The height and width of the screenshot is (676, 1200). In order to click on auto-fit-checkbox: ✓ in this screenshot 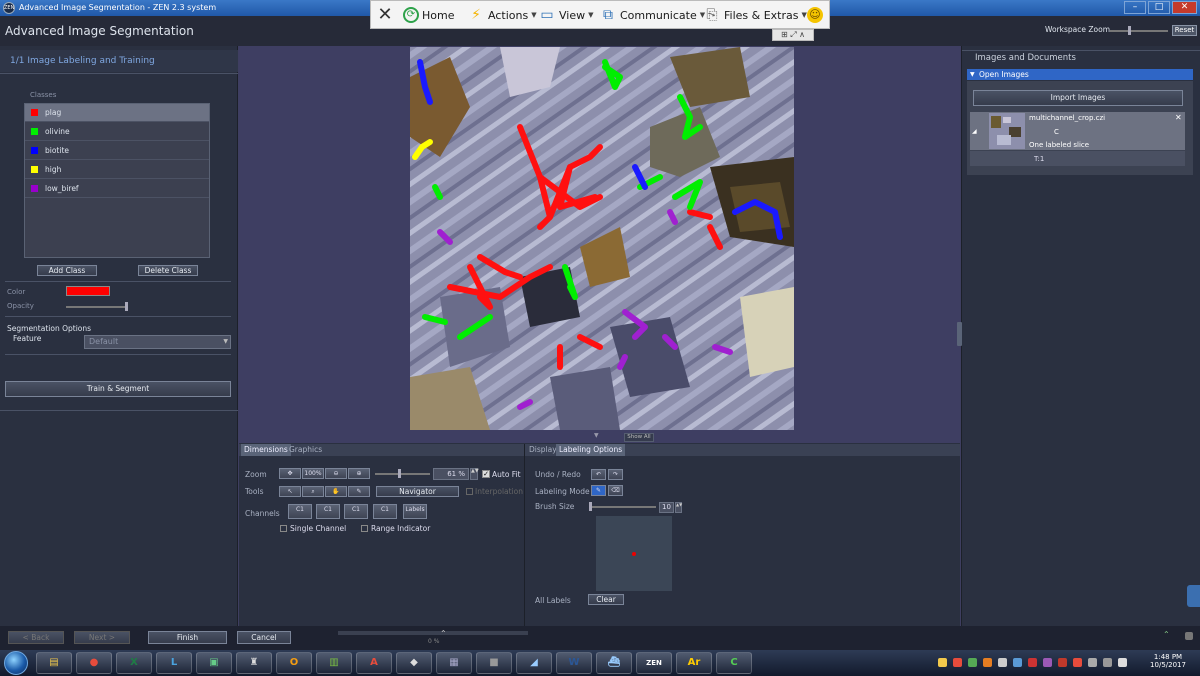, I will do `click(486, 474)`.